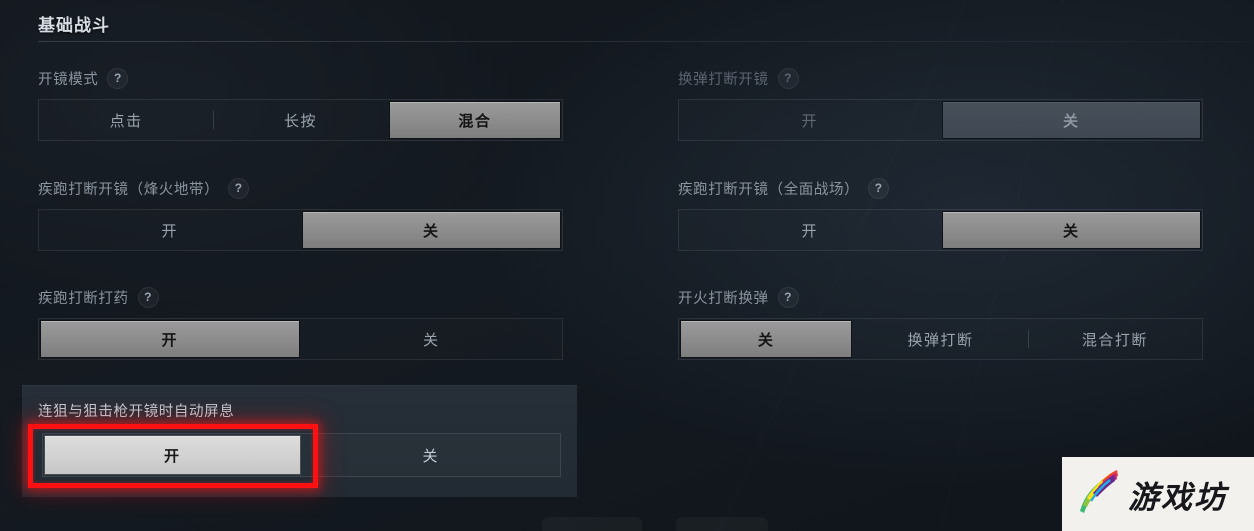 Image resolution: width=1254 pixels, height=531 pixels. What do you see at coordinates (126, 120) in the screenshot?
I see `segment-option-tap: 点击` at bounding box center [126, 120].